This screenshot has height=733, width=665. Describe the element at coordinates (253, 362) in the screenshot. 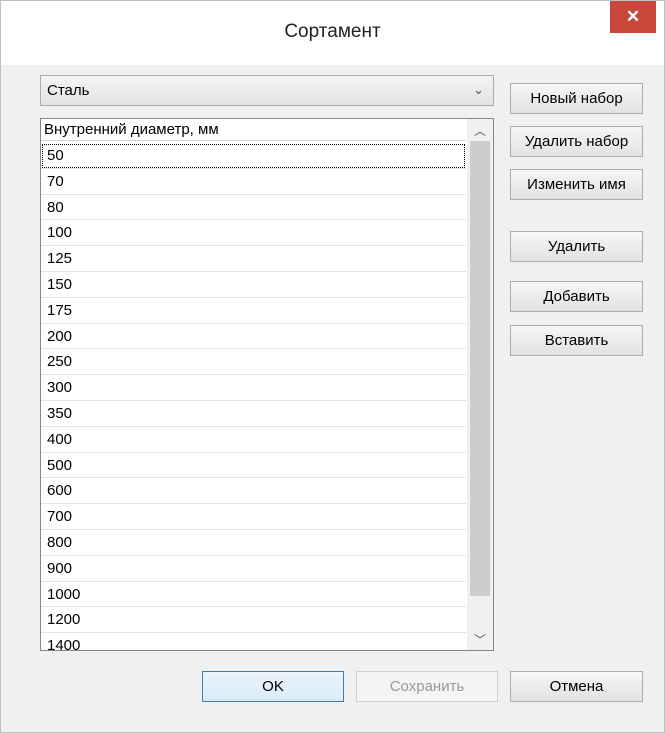

I see `list-item: 250` at that location.